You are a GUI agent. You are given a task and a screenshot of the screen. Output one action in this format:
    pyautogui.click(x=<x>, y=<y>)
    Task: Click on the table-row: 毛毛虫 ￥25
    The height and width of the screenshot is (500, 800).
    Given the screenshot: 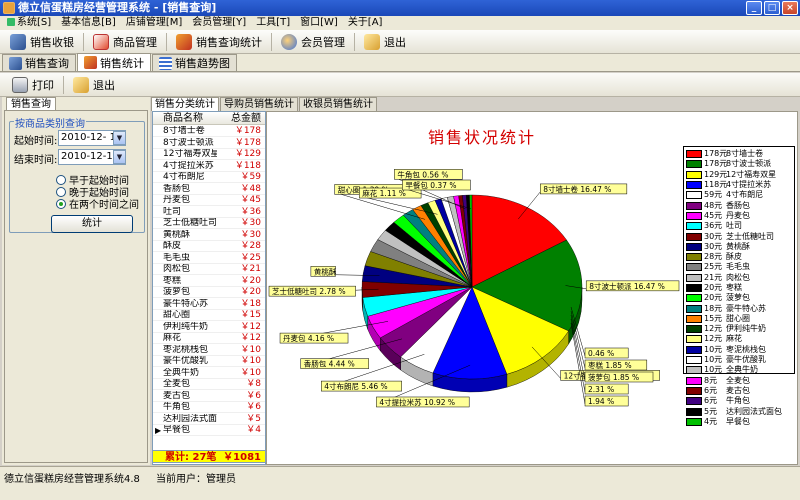 What is the action you would take?
    pyautogui.click(x=209, y=258)
    